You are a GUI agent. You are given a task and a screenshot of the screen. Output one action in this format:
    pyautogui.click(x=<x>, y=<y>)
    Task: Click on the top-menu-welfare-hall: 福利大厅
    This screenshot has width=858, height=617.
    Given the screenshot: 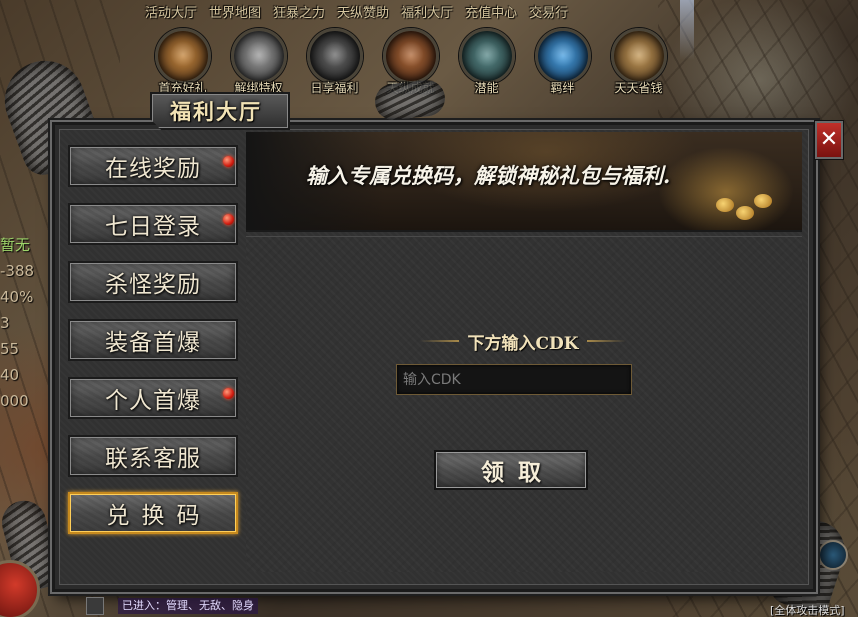 What is the action you would take?
    pyautogui.click(x=427, y=11)
    